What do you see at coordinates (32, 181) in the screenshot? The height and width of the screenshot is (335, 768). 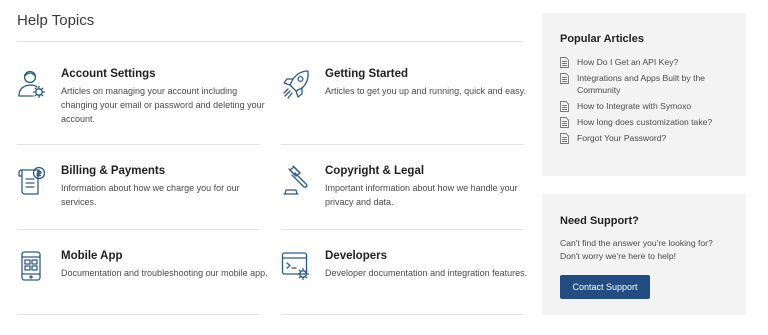 I see `billing-receipt-icon` at bounding box center [32, 181].